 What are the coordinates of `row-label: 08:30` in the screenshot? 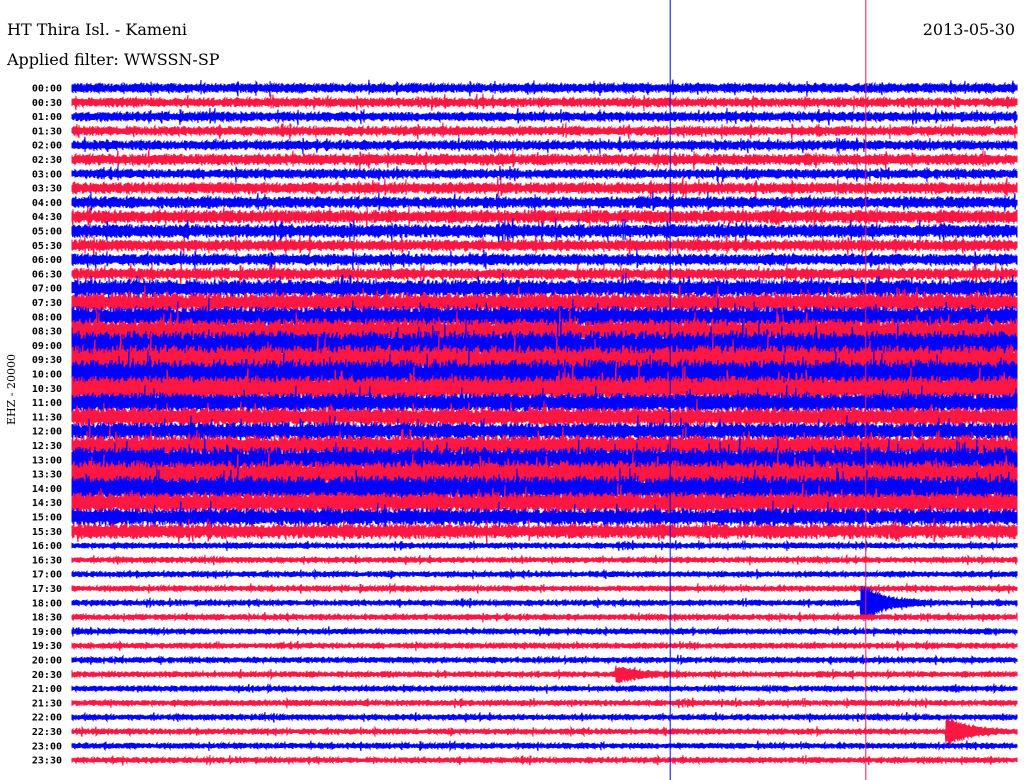 It's located at (47, 332).